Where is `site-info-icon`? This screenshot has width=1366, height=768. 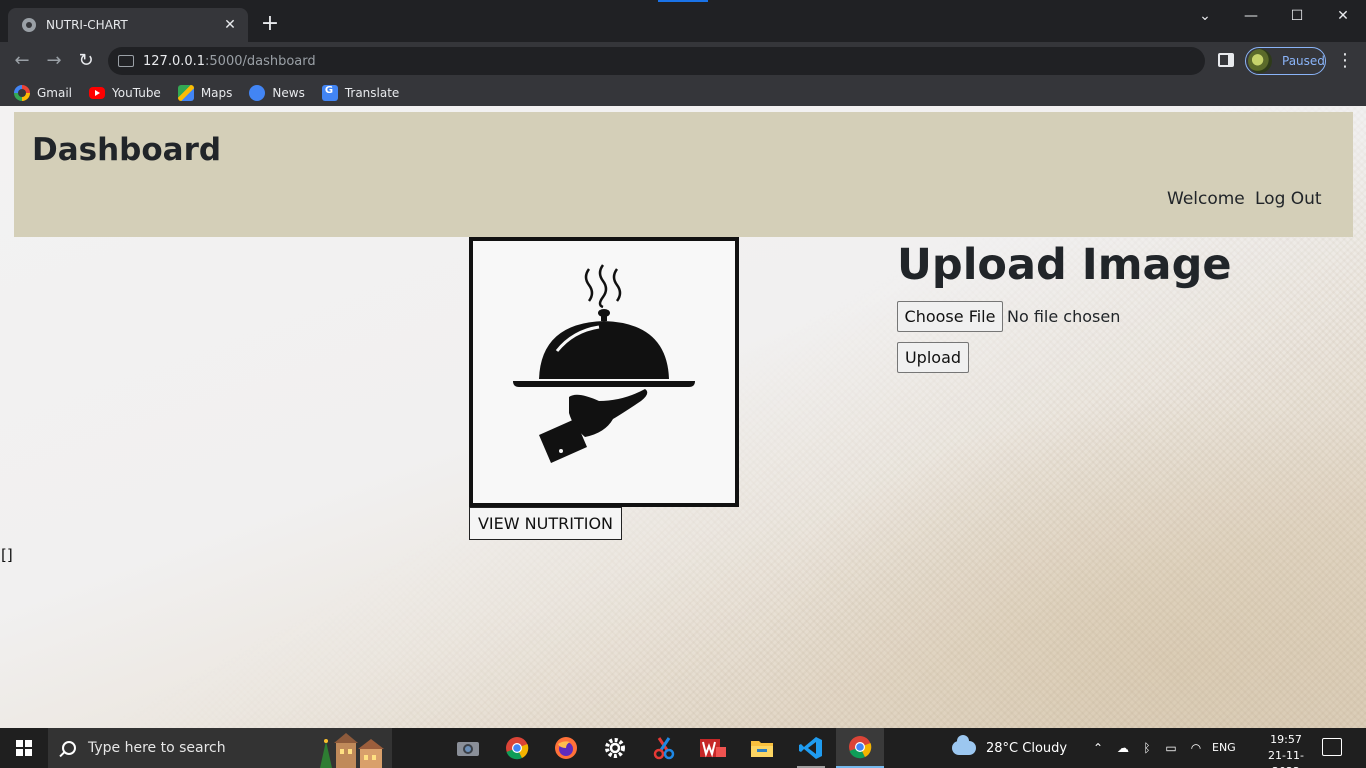 site-info-icon is located at coordinates (126, 61).